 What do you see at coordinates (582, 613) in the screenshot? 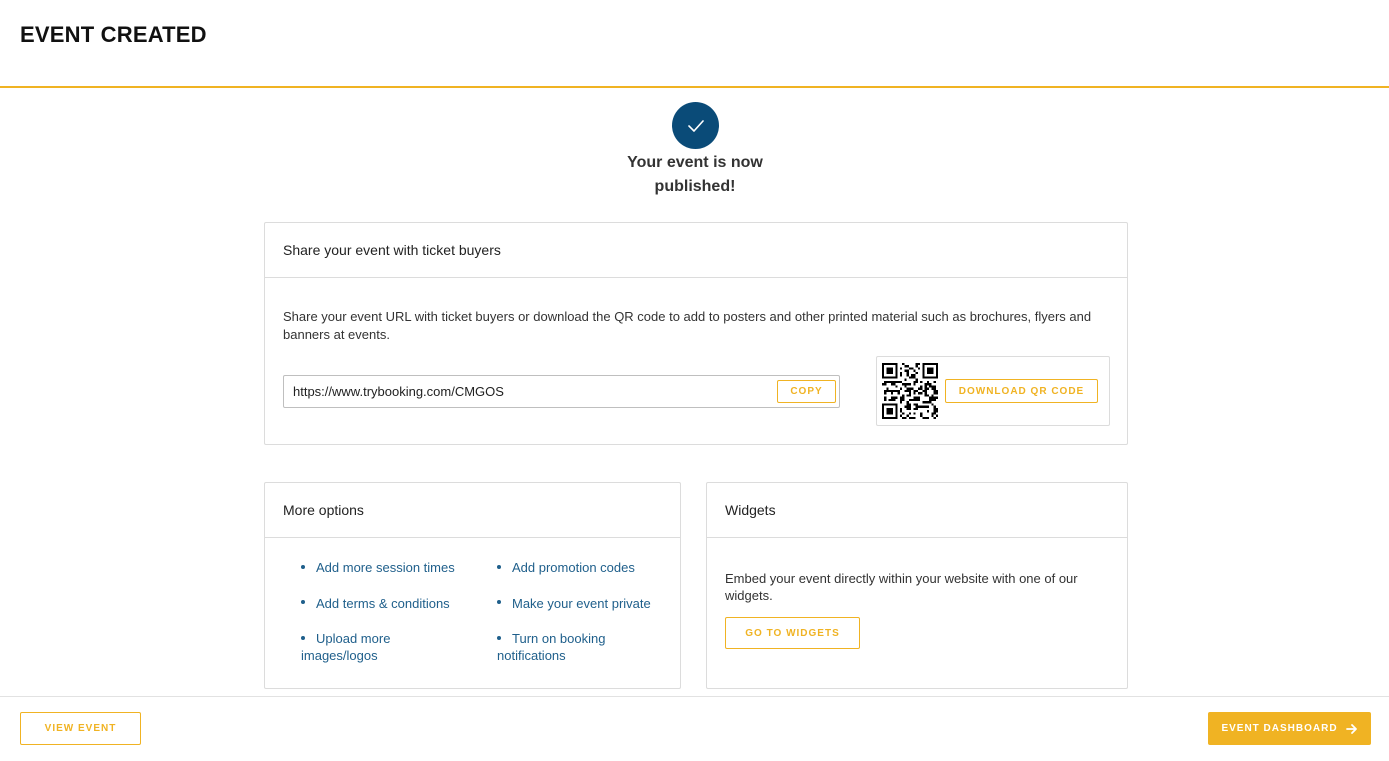
I see `option-make-private: Make your event private` at bounding box center [582, 613].